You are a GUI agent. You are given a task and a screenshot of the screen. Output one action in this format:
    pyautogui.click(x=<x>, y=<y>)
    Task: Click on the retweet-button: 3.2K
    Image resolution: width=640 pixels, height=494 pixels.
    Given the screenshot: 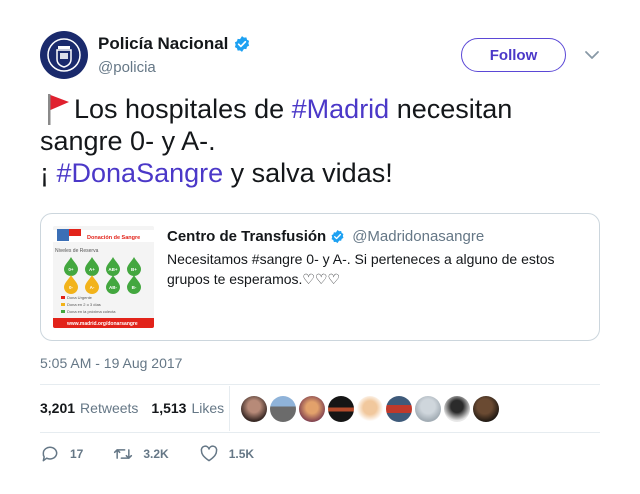 What is the action you would take?
    pyautogui.click(x=141, y=454)
    